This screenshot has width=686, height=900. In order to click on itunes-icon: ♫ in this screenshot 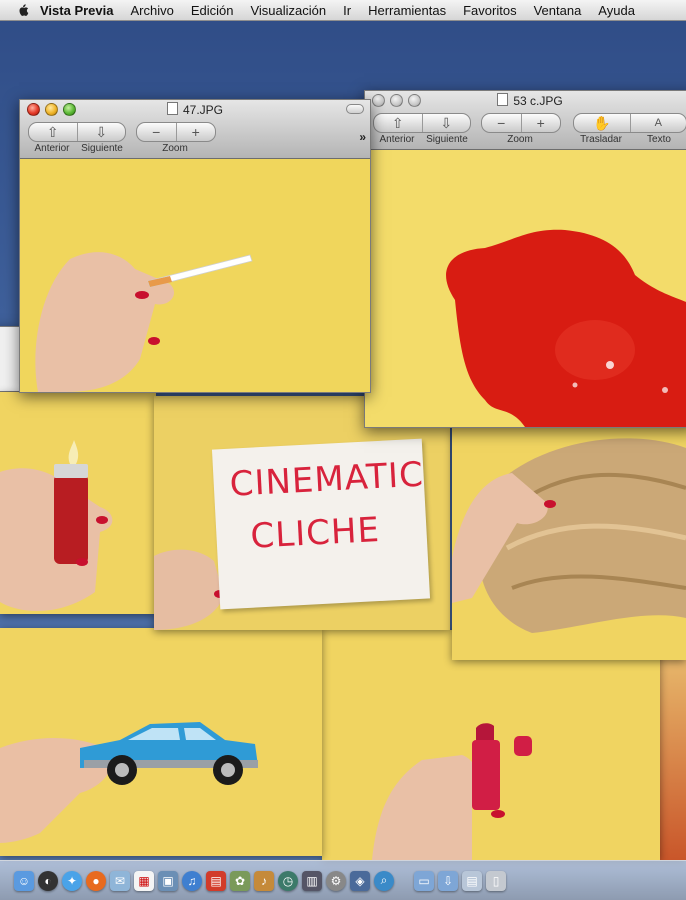, I will do `click(192, 880)`.